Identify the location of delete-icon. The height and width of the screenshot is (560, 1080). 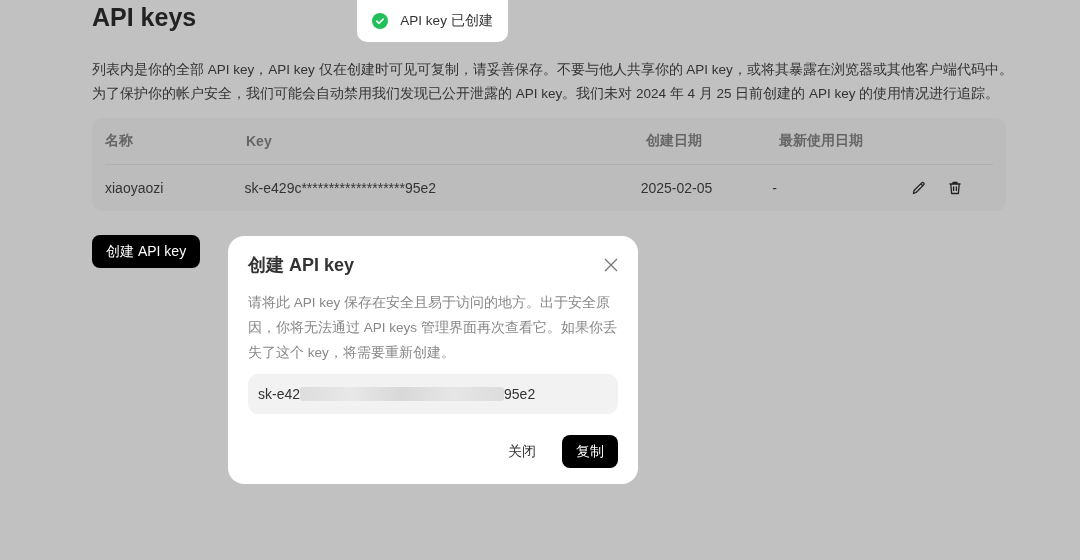
(955, 188).